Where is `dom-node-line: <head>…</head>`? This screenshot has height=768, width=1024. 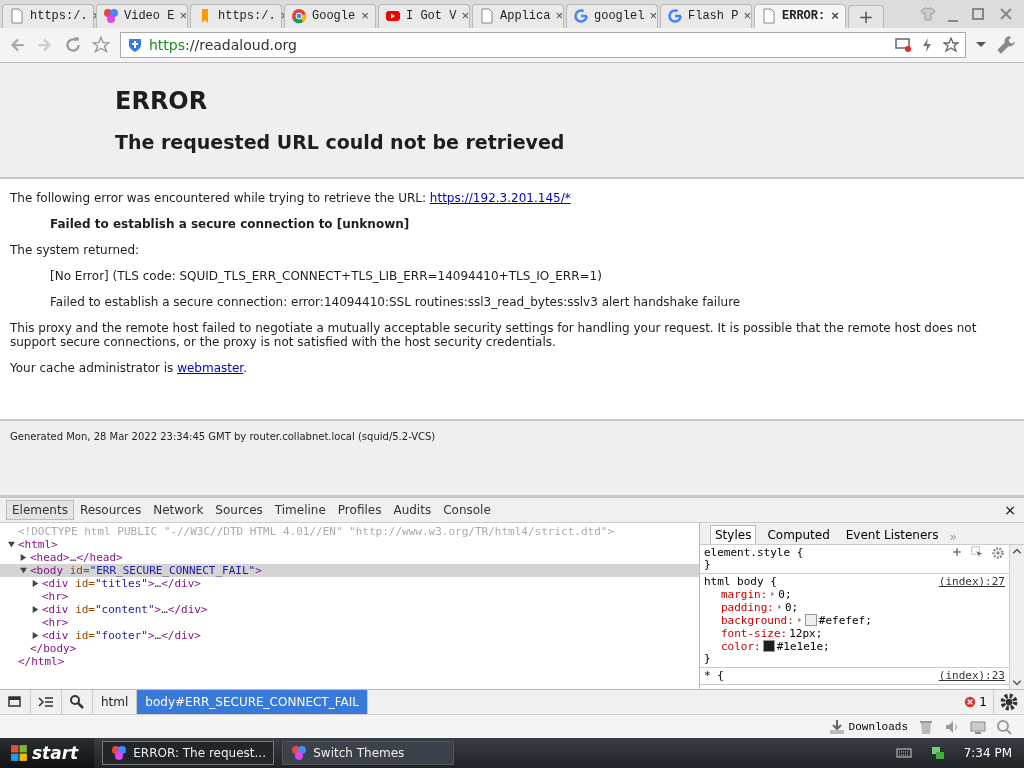 dom-node-line: <head>…</head> is located at coordinates (76, 557).